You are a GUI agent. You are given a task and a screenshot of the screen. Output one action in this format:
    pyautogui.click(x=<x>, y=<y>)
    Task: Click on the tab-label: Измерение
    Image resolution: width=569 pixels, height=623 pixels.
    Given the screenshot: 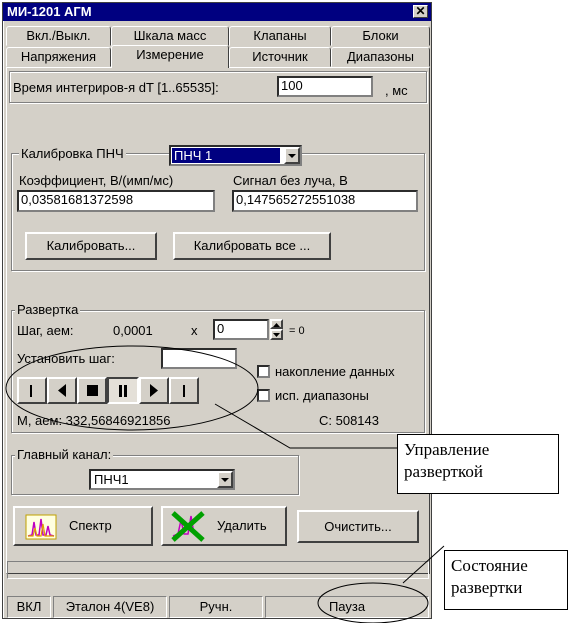 What is the action you would take?
    pyautogui.click(x=170, y=54)
    